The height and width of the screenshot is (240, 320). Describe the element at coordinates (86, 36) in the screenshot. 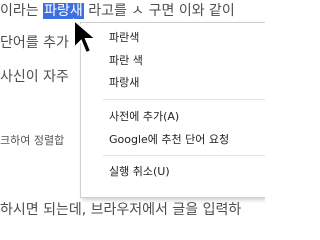

I see `mouse-pointer-icon` at that location.